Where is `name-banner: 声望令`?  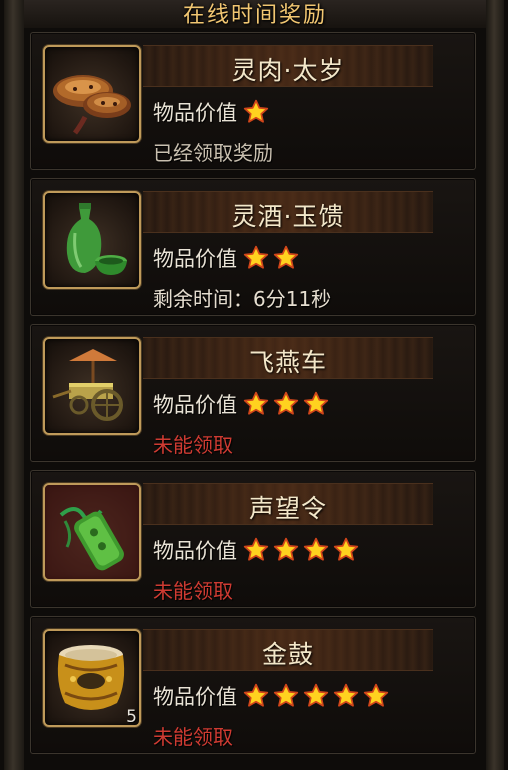 name-banner: 声望令 is located at coordinates (288, 504).